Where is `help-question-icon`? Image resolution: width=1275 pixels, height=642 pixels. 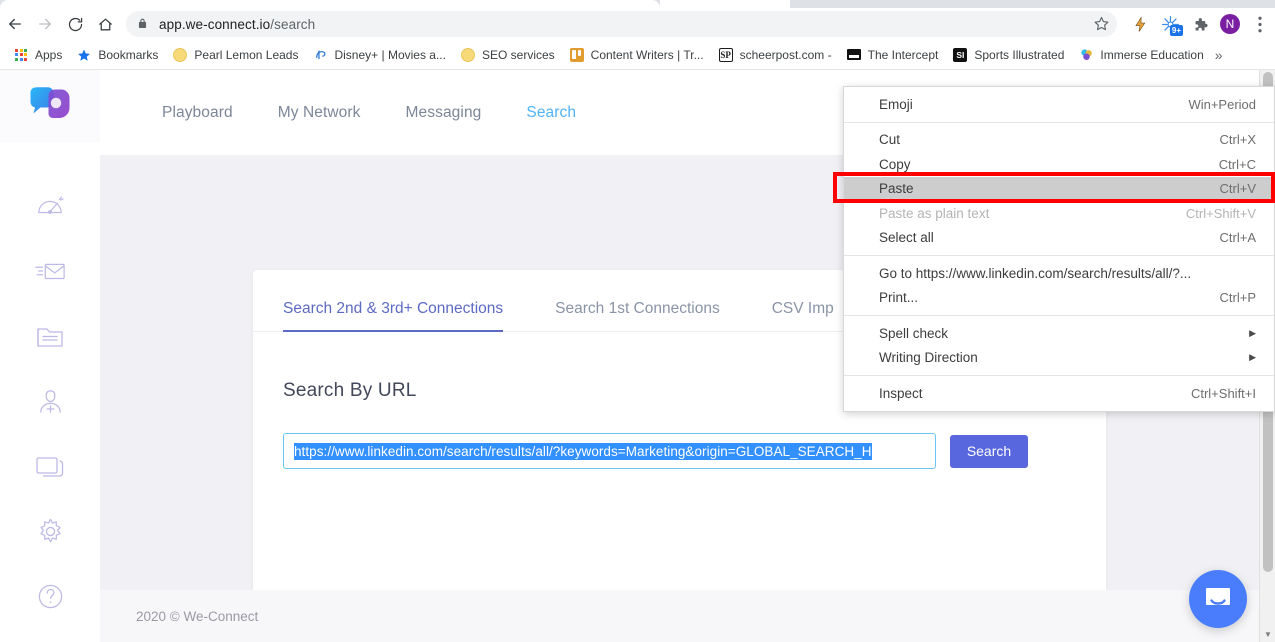
help-question-icon is located at coordinates (50, 596).